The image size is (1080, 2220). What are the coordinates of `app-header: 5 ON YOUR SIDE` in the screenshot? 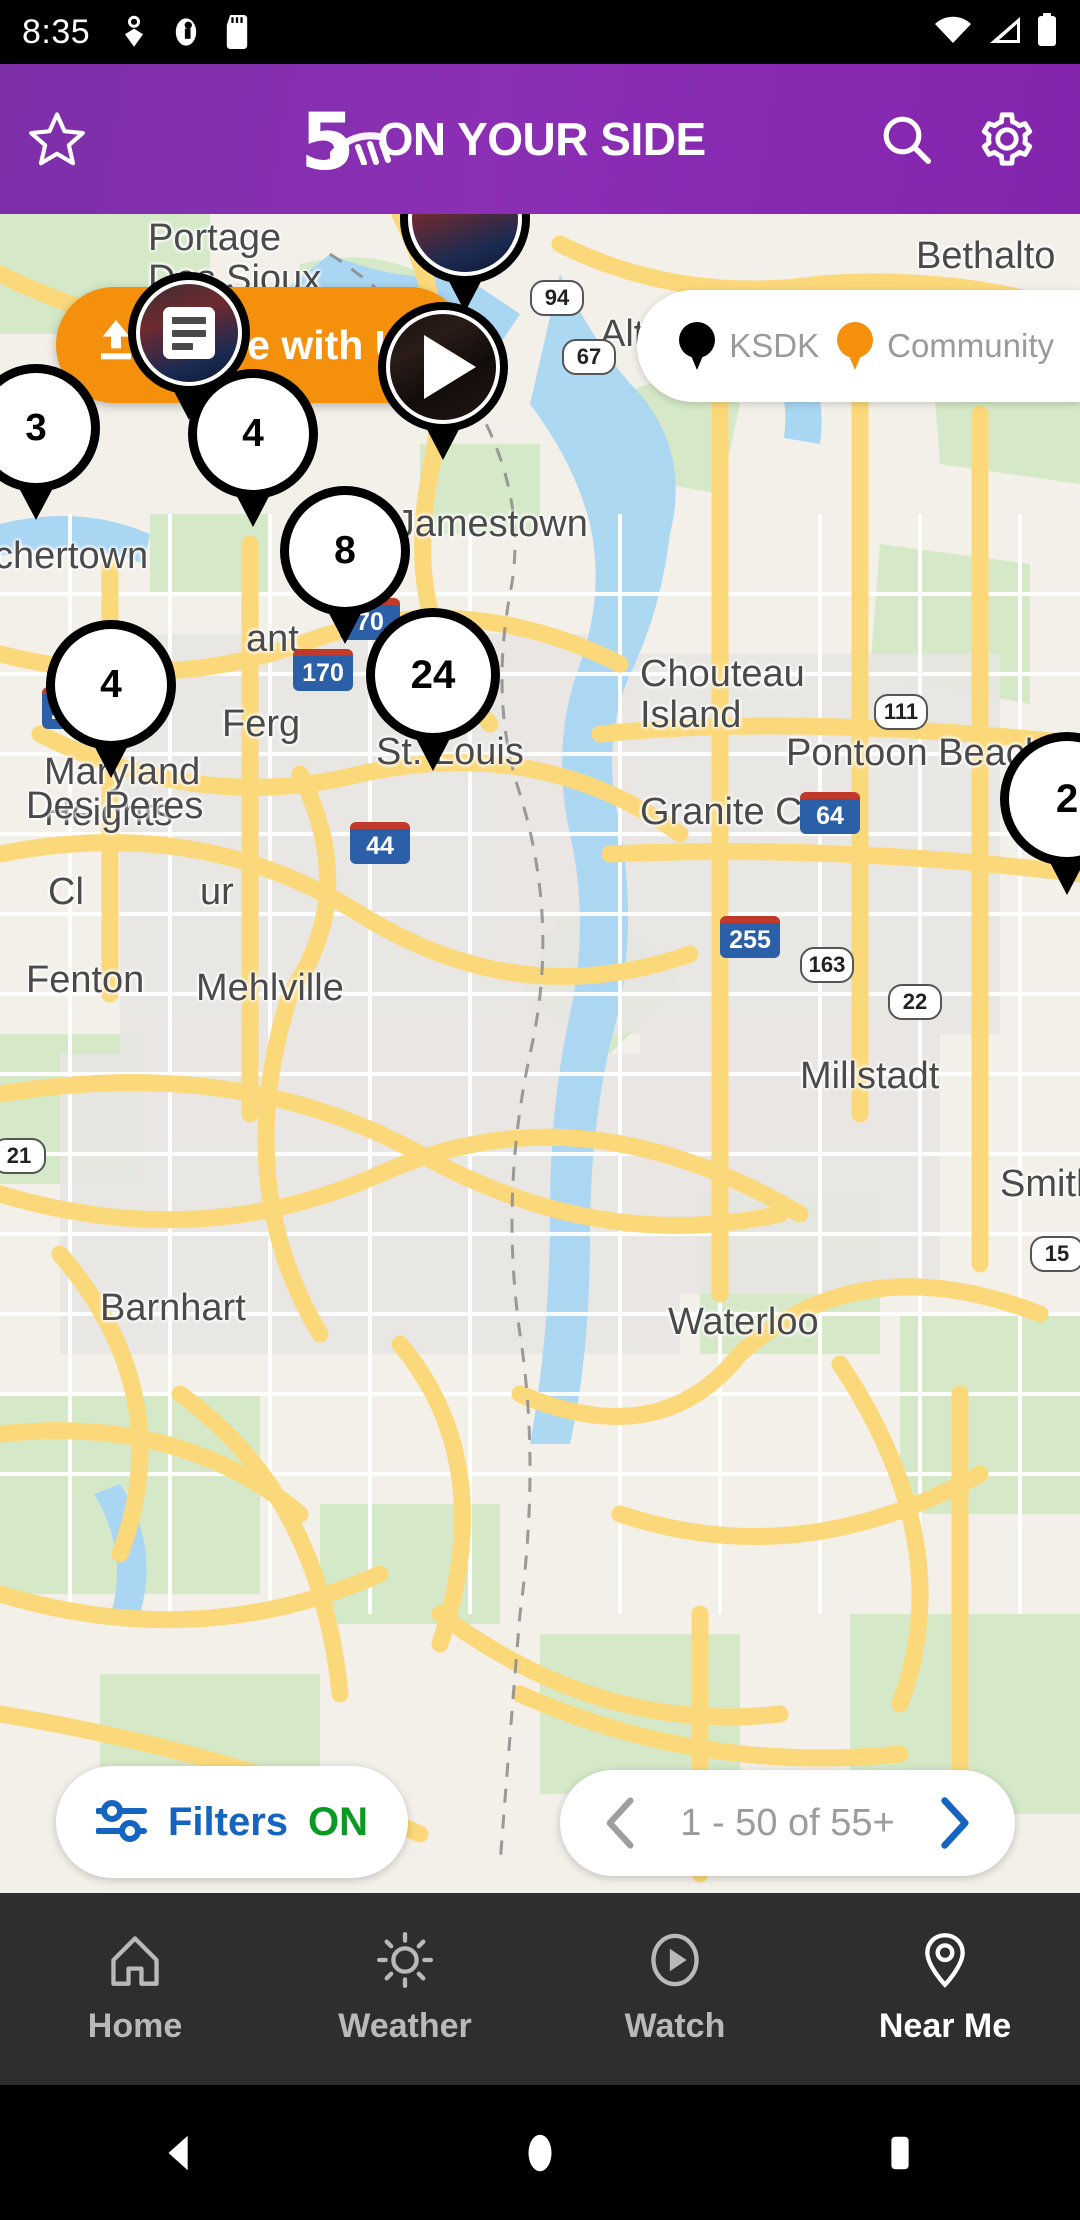 It's located at (540, 139).